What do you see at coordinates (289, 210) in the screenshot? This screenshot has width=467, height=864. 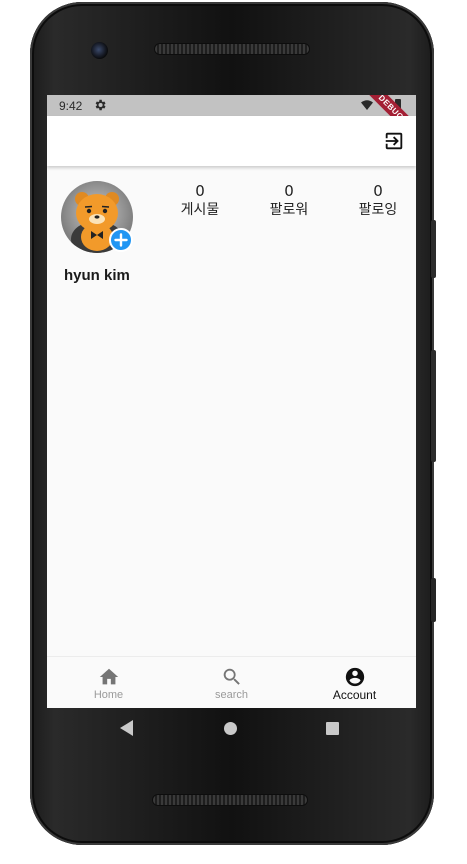 I see `followers-label: 팔로워` at bounding box center [289, 210].